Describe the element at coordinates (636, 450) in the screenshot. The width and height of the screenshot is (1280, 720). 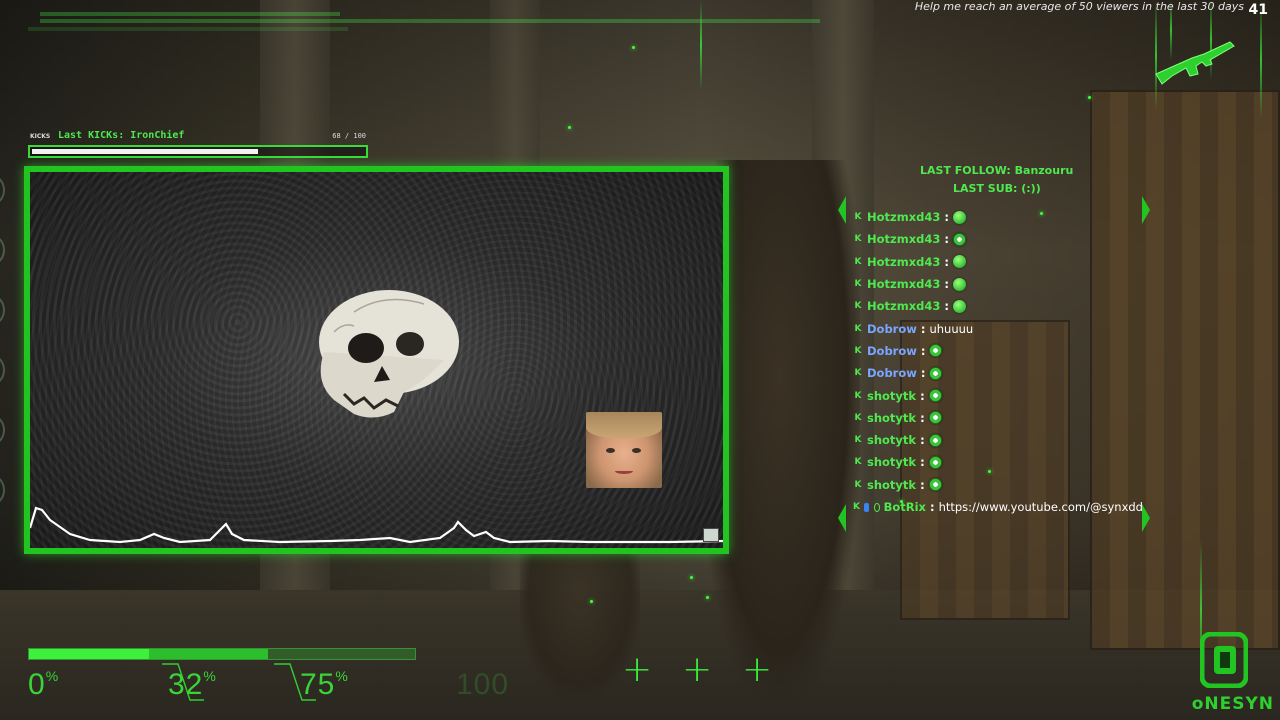
I see `facecam-eye` at that location.